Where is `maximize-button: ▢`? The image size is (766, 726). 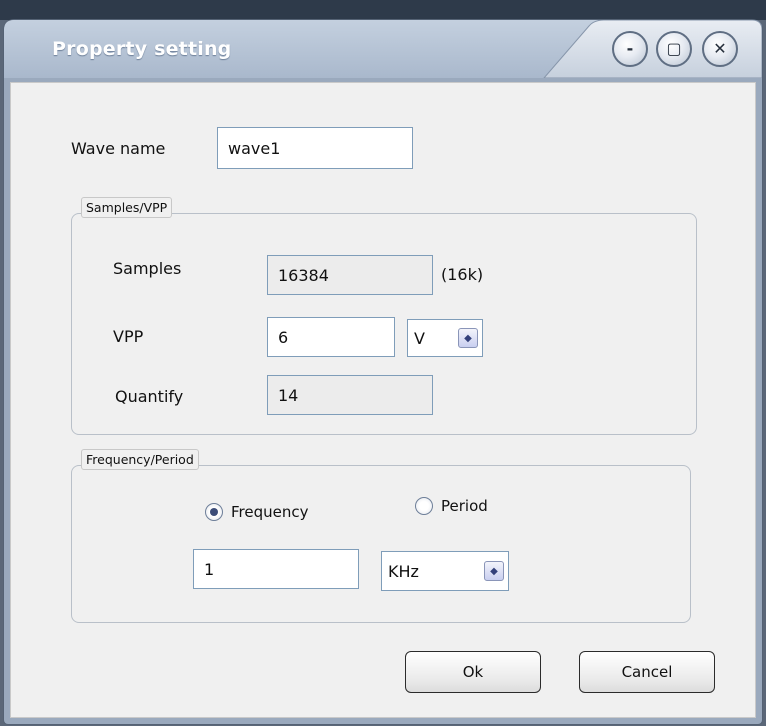
maximize-button: ▢ is located at coordinates (674, 49).